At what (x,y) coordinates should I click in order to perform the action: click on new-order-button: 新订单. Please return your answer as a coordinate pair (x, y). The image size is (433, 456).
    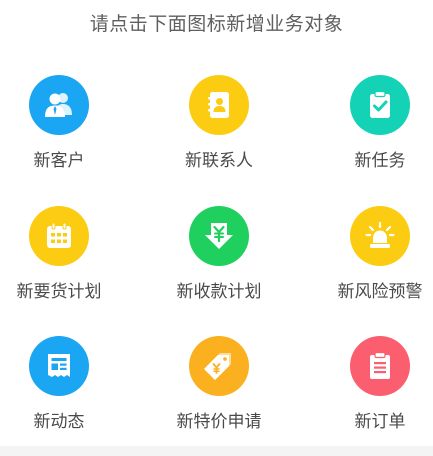
    Looking at the image, I should click on (370, 391).